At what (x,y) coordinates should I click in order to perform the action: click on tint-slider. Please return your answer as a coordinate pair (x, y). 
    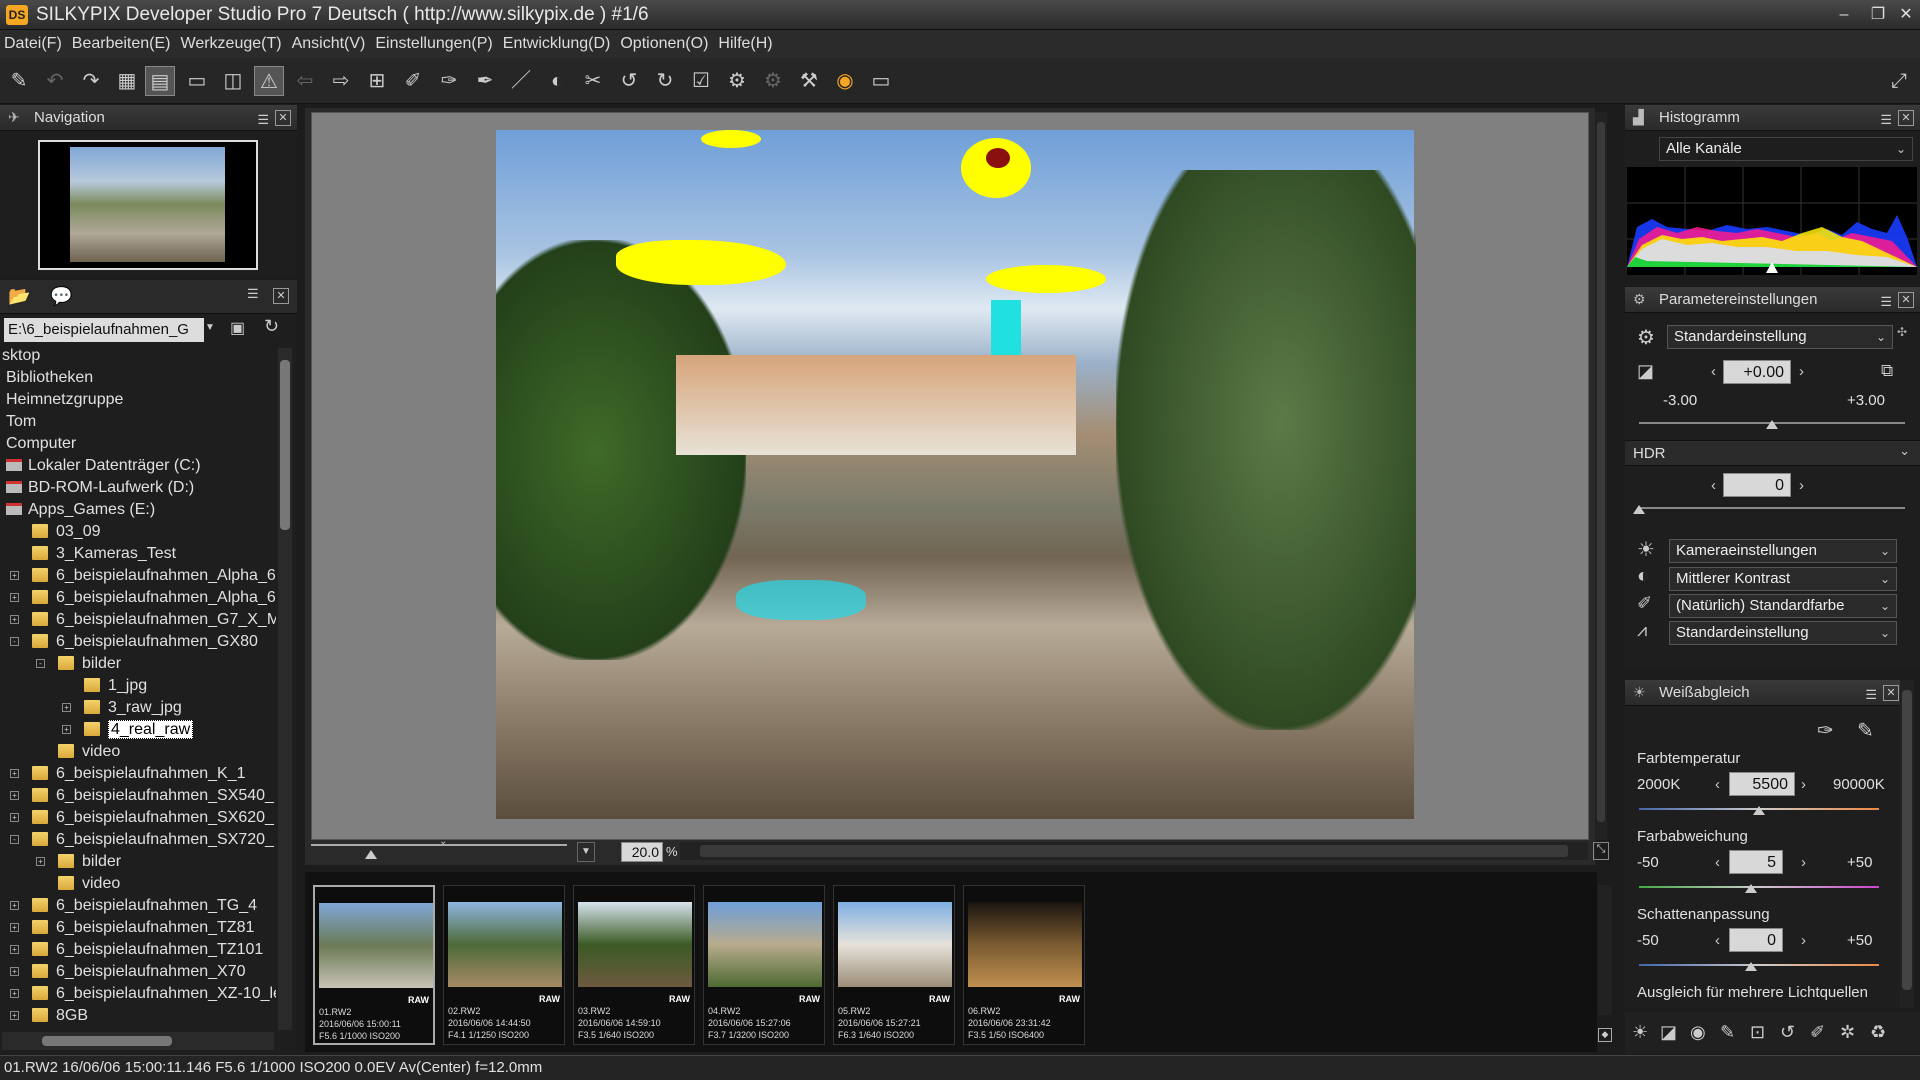
    Looking at the image, I should click on (1759, 887).